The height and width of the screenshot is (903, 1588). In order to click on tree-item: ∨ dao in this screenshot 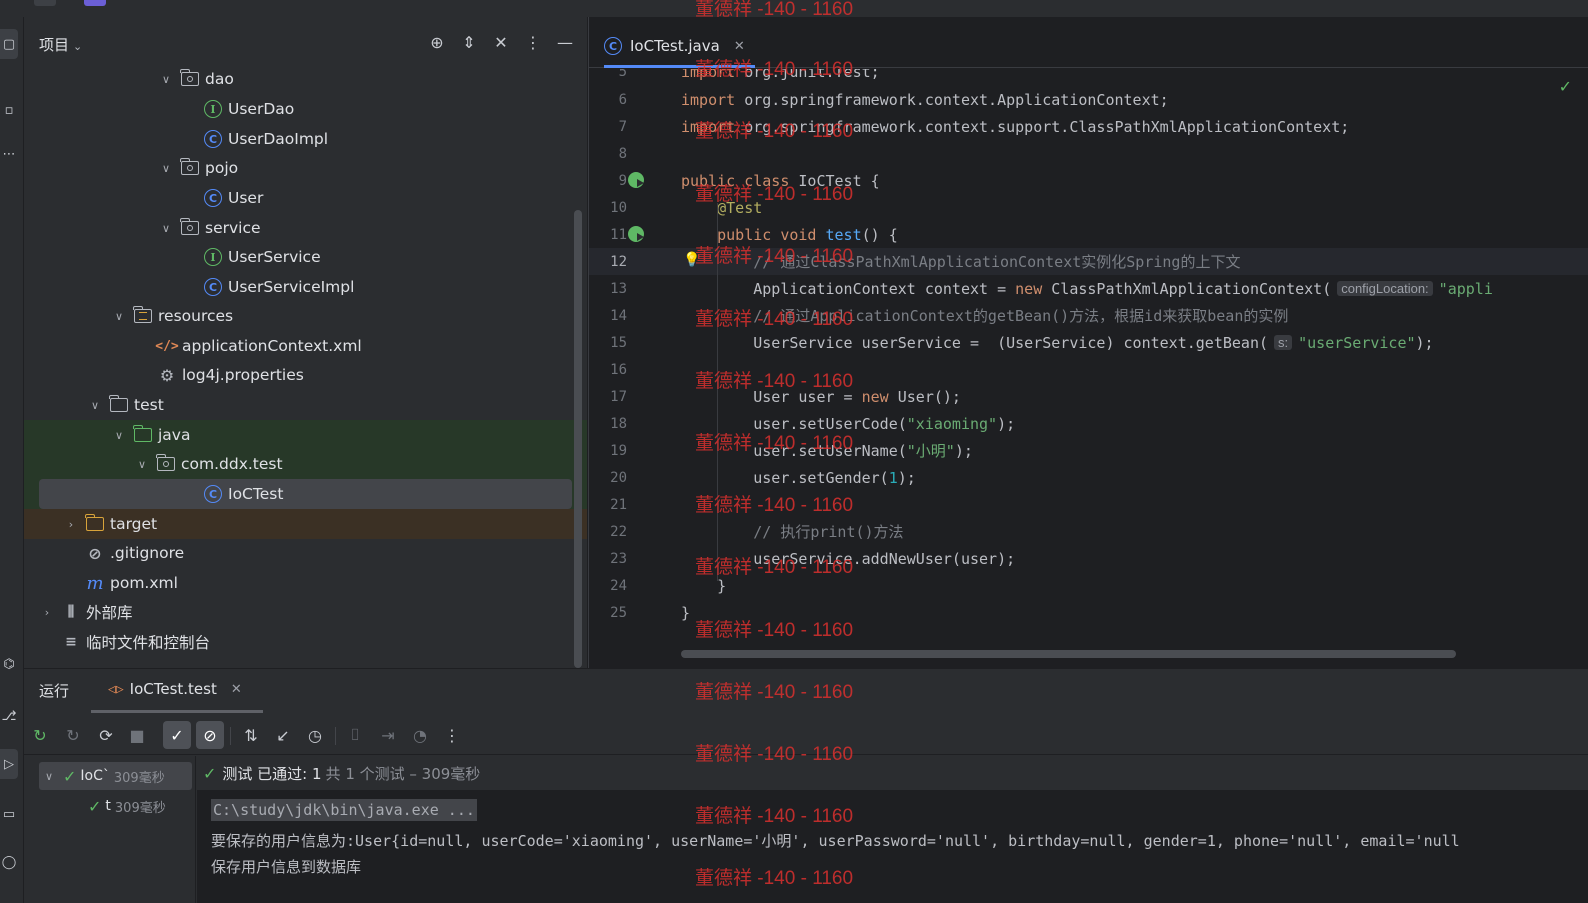, I will do `click(305, 79)`.